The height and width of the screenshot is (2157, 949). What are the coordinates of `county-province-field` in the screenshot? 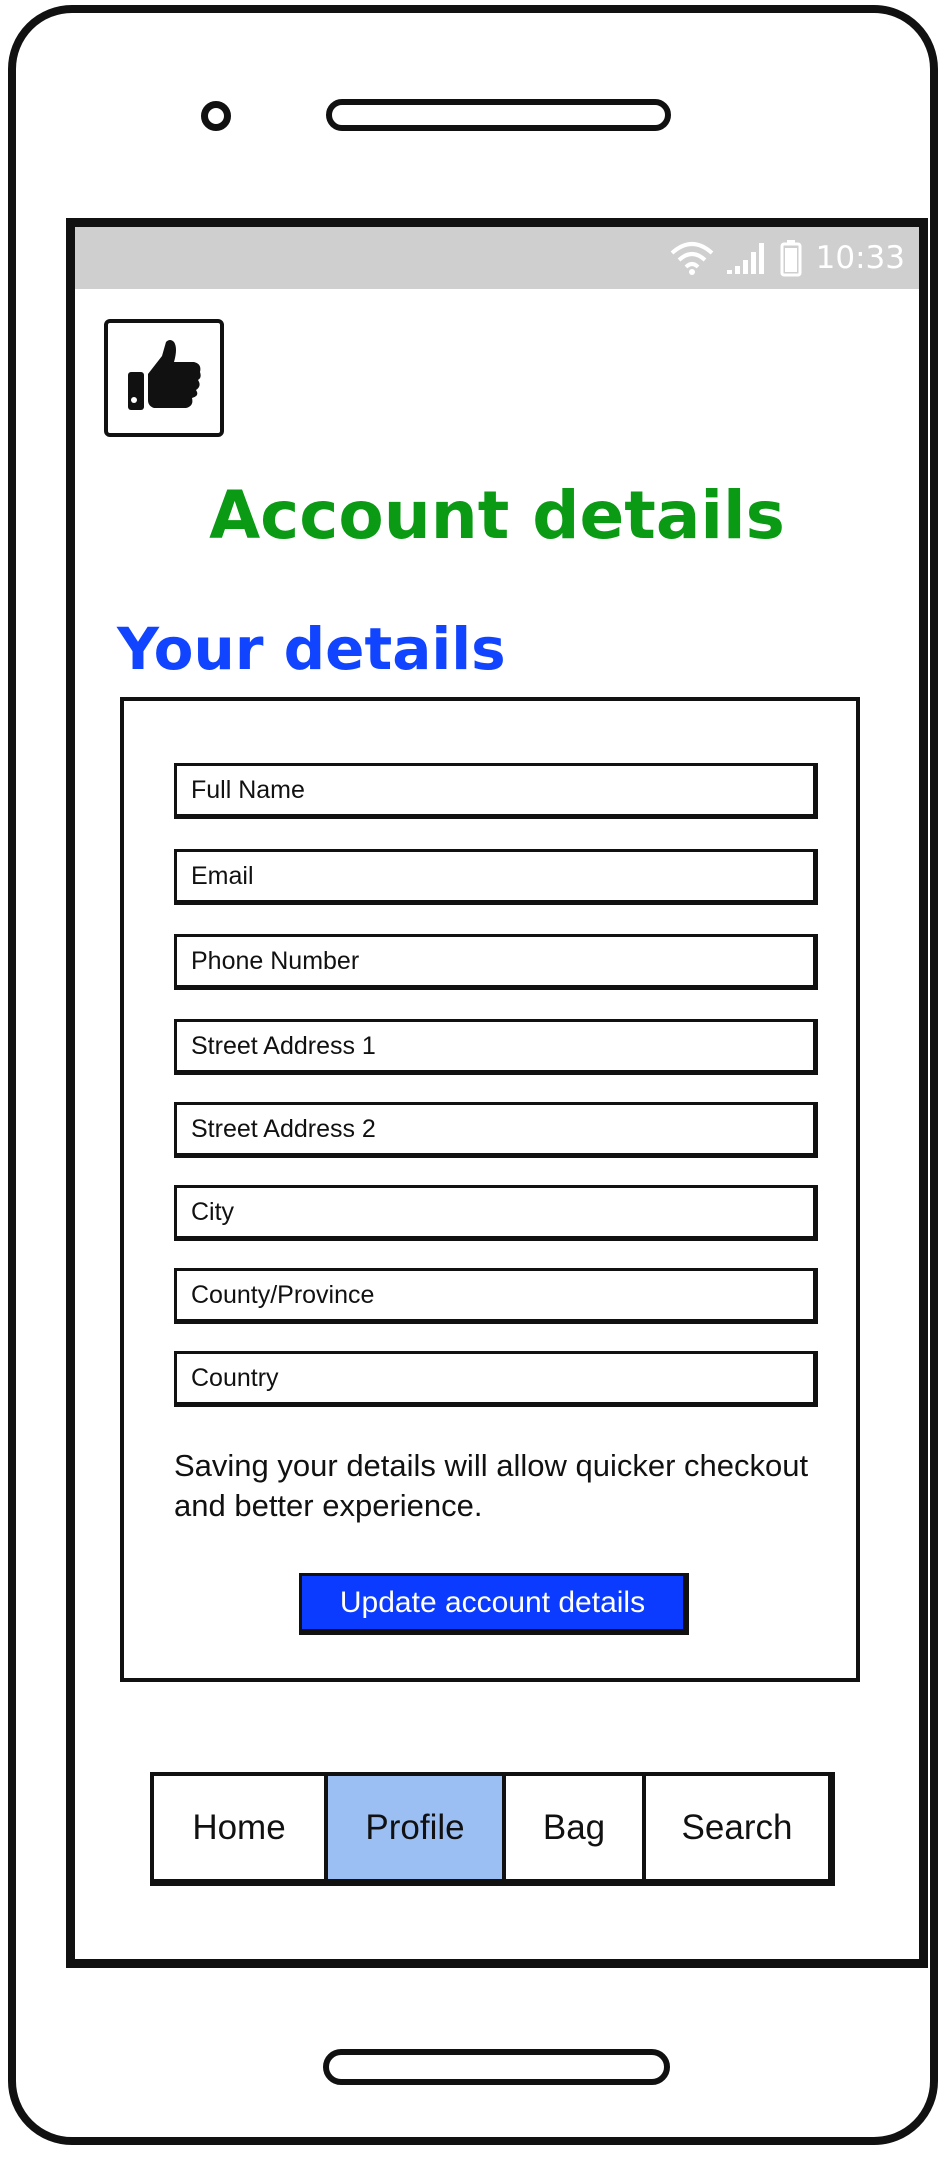 It's located at (496, 1296).